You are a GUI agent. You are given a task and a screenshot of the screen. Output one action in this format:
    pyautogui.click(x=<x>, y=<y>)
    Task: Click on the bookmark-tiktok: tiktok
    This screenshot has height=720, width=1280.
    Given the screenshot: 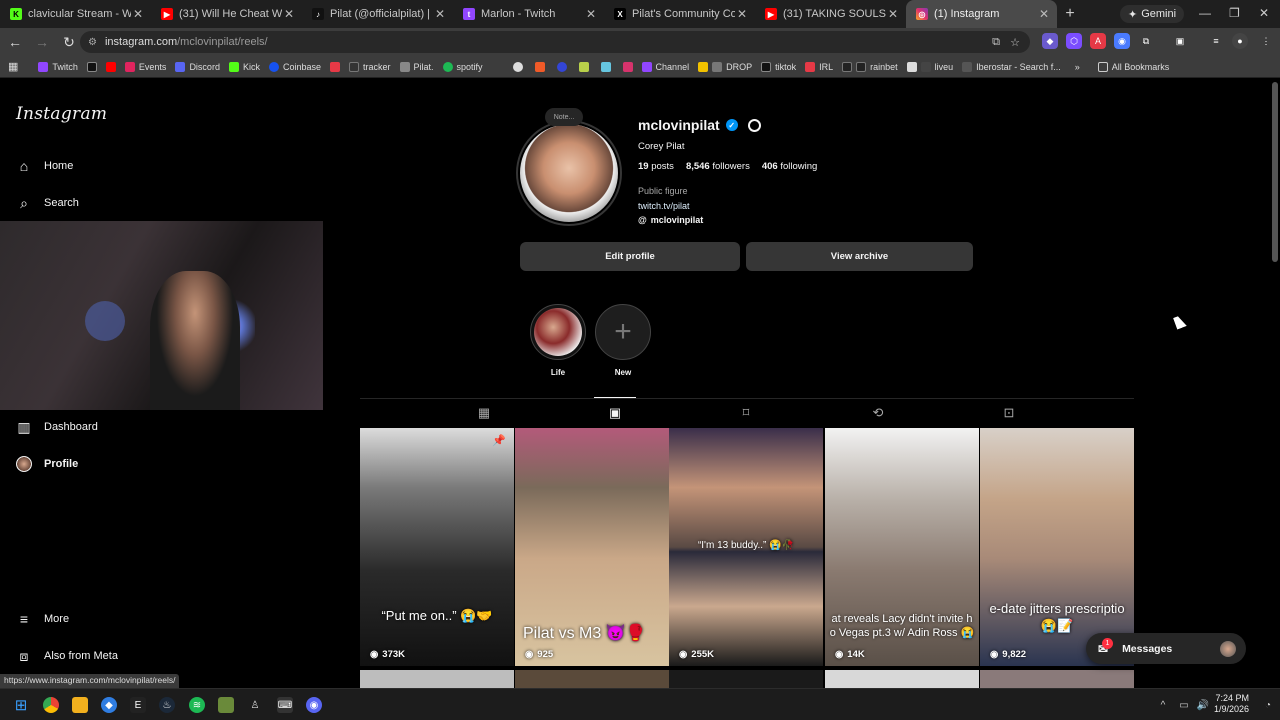 What is the action you would take?
    pyautogui.click(x=778, y=66)
    